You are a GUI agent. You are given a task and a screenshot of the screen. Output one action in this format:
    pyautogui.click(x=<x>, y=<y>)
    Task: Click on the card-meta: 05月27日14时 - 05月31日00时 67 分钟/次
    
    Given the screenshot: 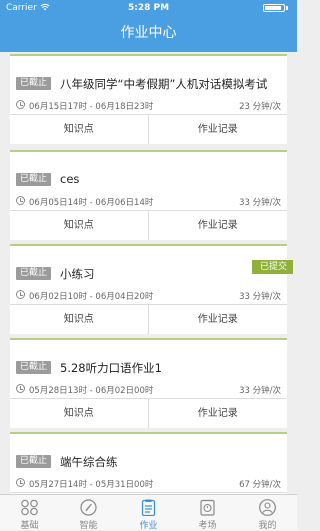 What is the action you would take?
    pyautogui.click(x=148, y=484)
    